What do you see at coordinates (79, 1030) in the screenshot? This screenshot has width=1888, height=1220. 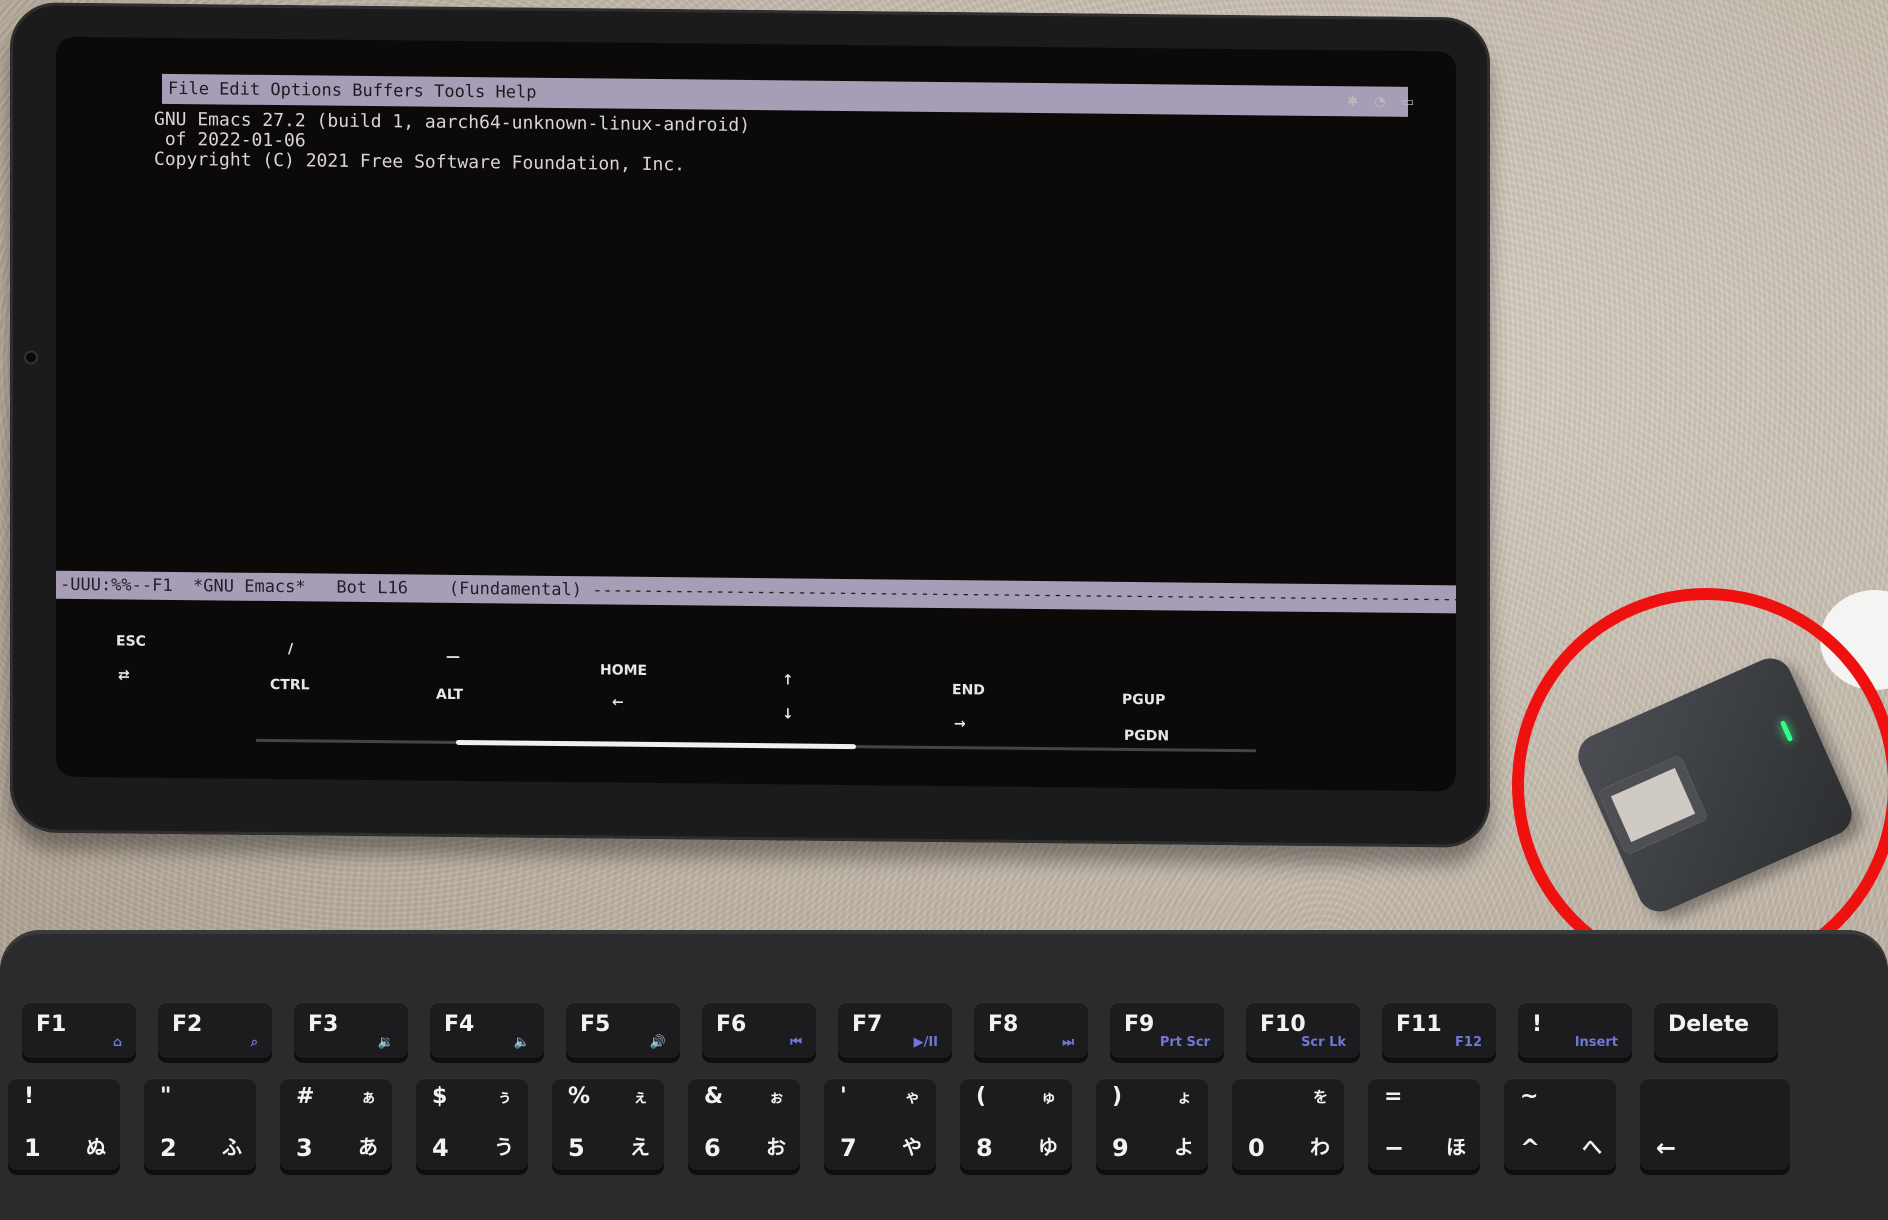 I see `fn-key: F1 ⌂` at bounding box center [79, 1030].